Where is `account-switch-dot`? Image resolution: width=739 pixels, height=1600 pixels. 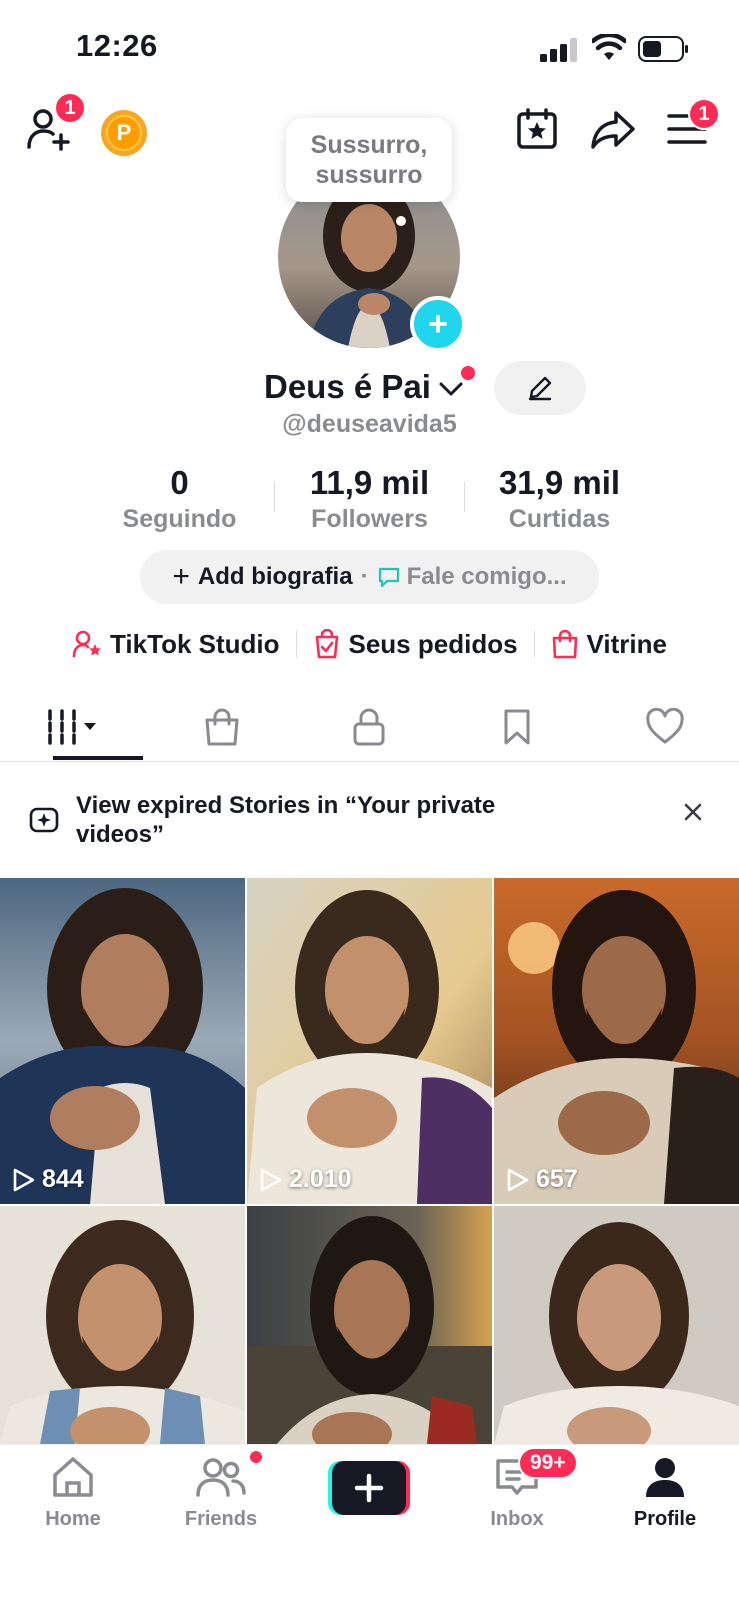
account-switch-dot is located at coordinates (468, 373).